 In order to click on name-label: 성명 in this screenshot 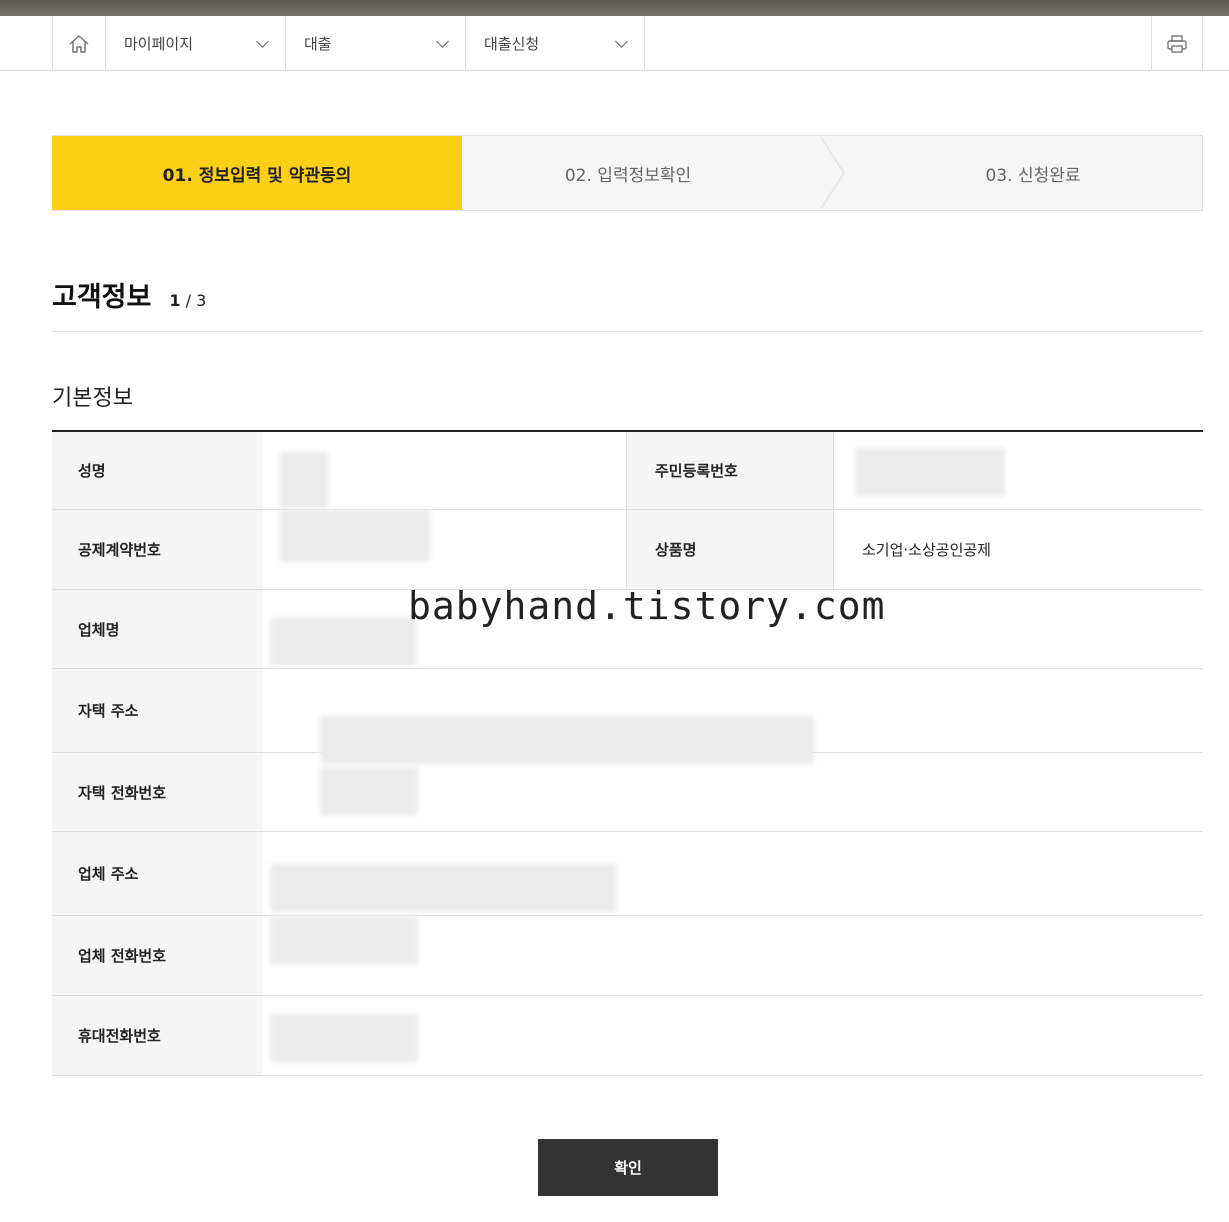, I will do `click(157, 470)`.